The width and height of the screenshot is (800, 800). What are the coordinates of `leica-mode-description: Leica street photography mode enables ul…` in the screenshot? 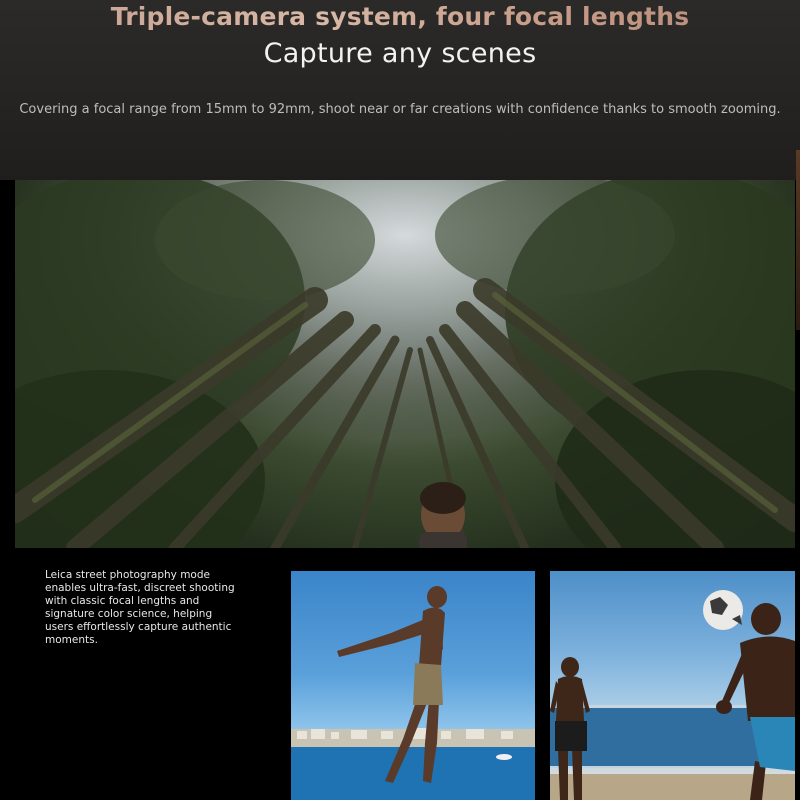 It's located at (140, 607).